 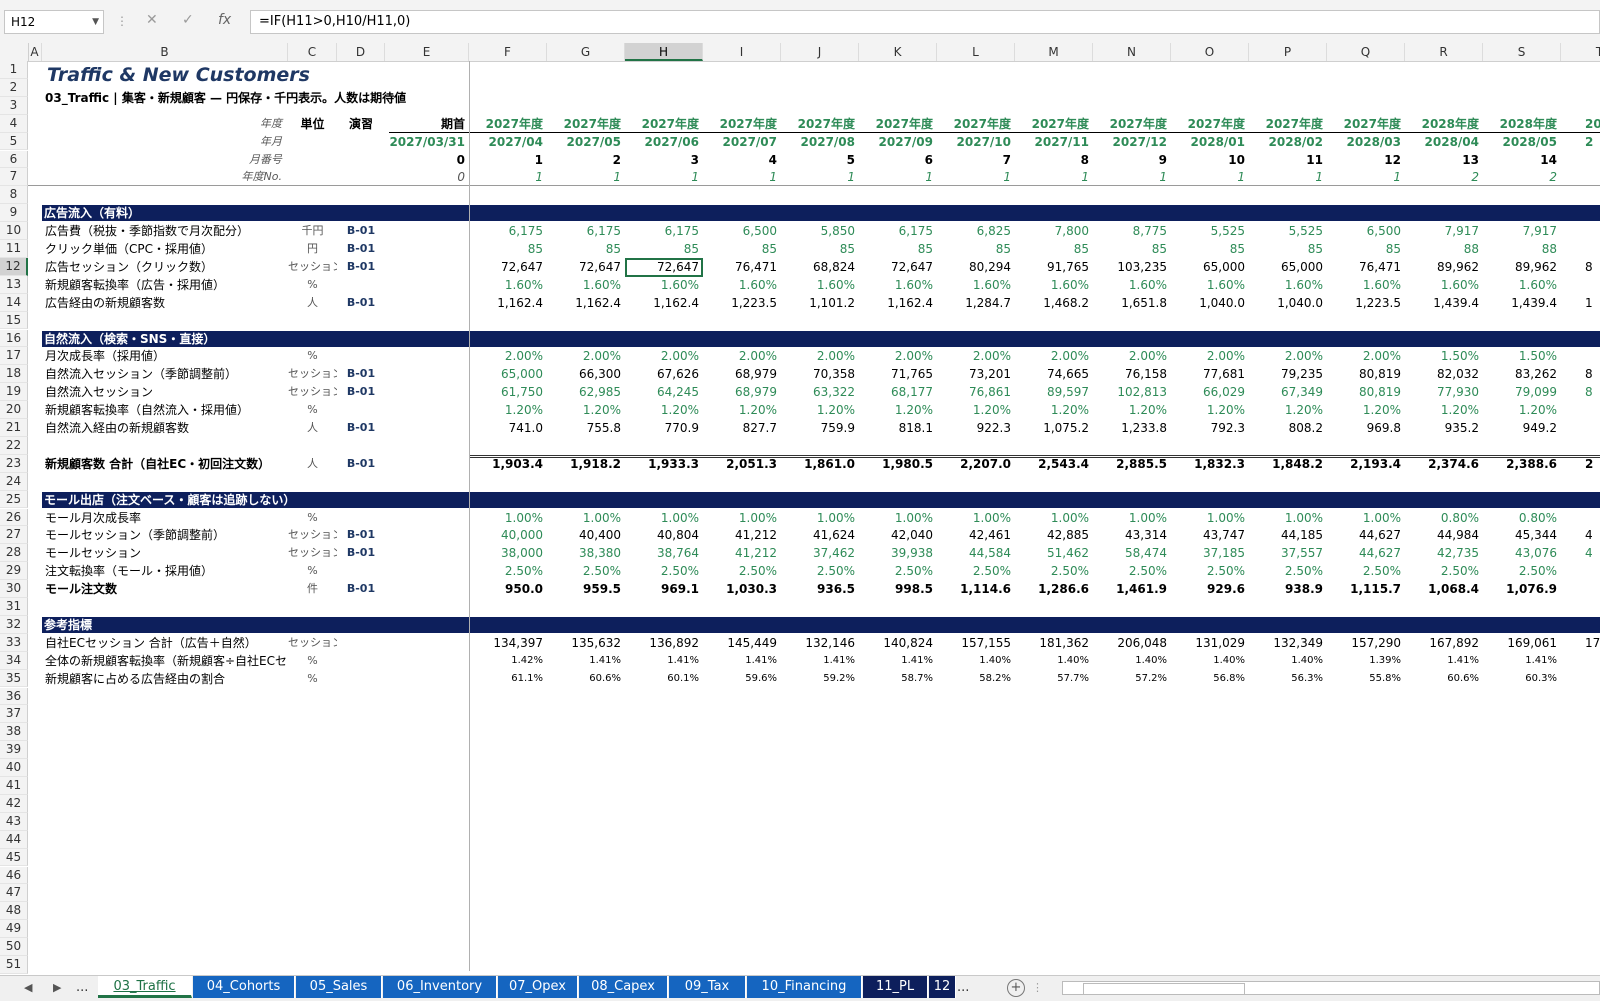 What do you see at coordinates (1366, 142) in the screenshot?
I see `period-year-month: 2028/03` at bounding box center [1366, 142].